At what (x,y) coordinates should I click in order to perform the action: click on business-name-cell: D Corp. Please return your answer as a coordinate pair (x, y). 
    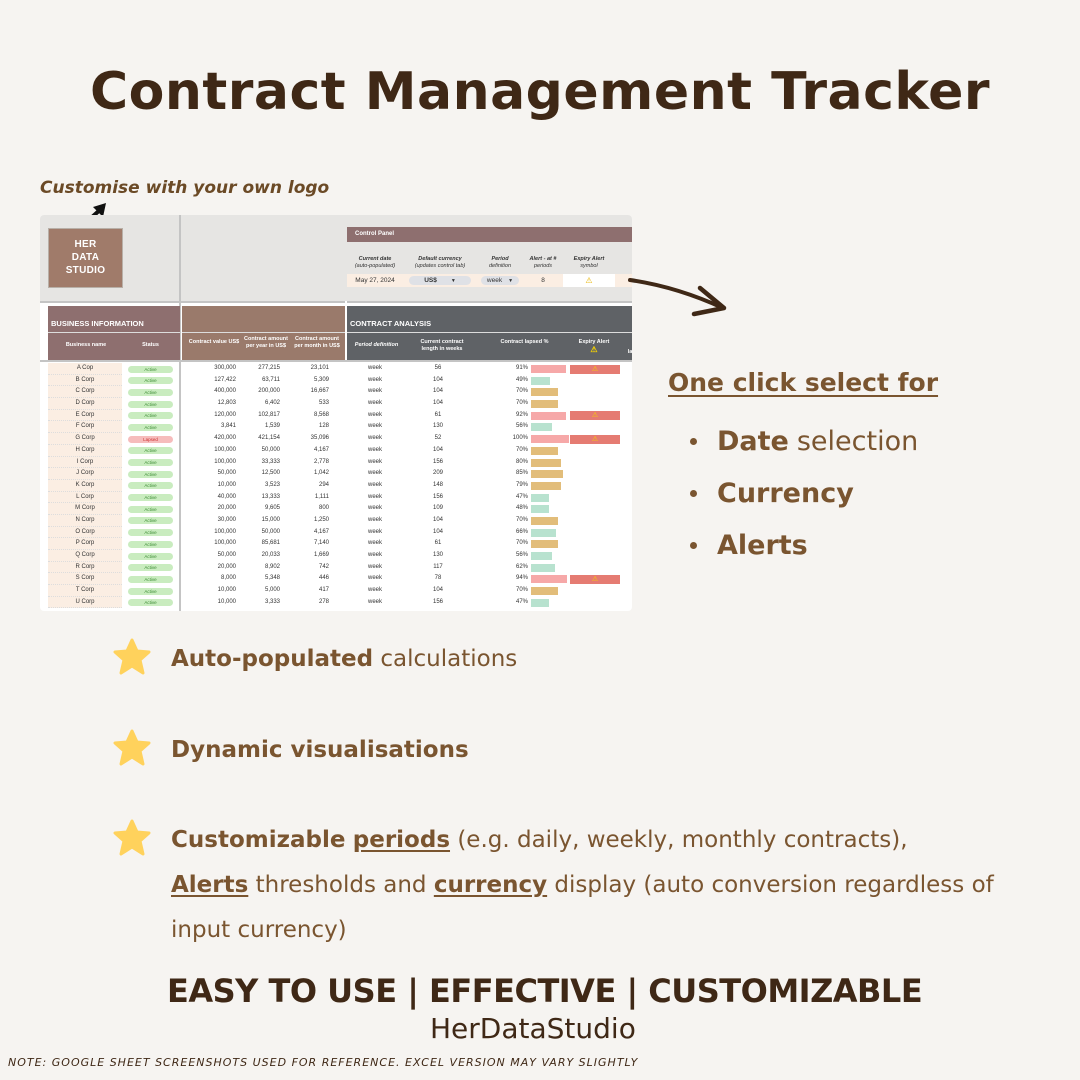
    Looking at the image, I should click on (85, 404).